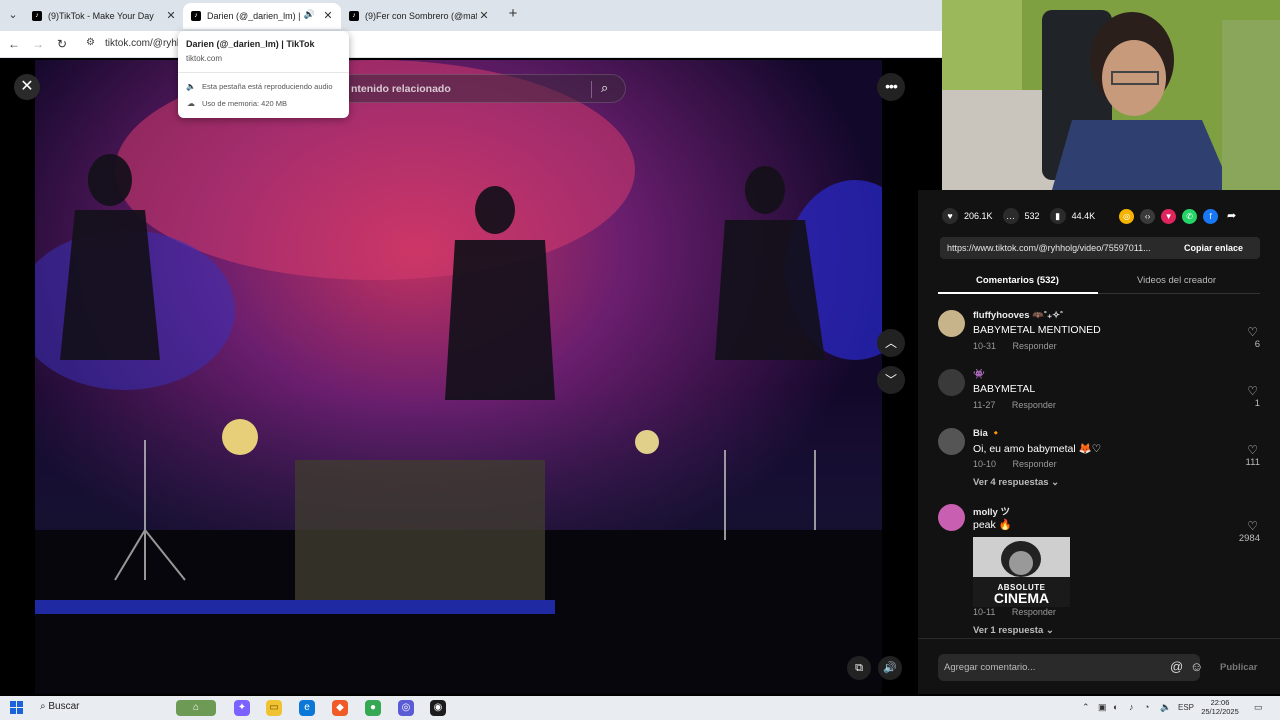  Describe the element at coordinates (890, 668) in the screenshot. I see `volume-icon: 🔊` at that location.